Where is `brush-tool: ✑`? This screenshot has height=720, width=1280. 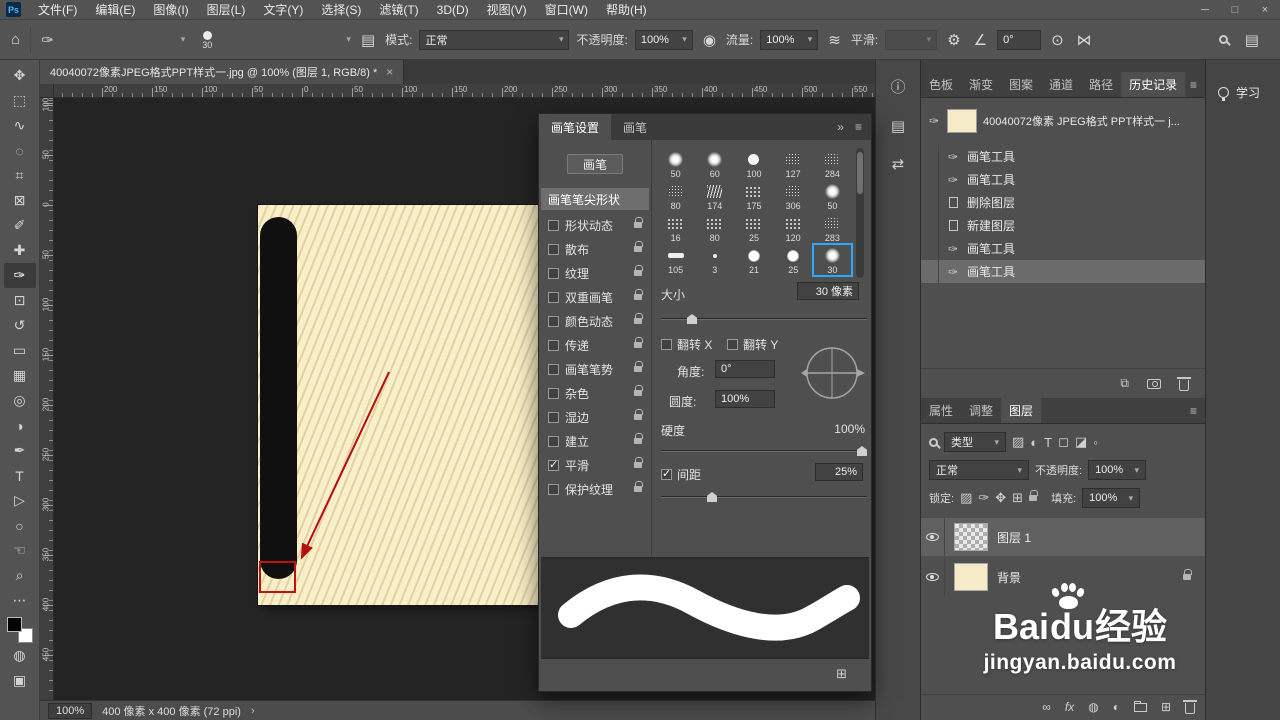 brush-tool: ✑ is located at coordinates (19, 275).